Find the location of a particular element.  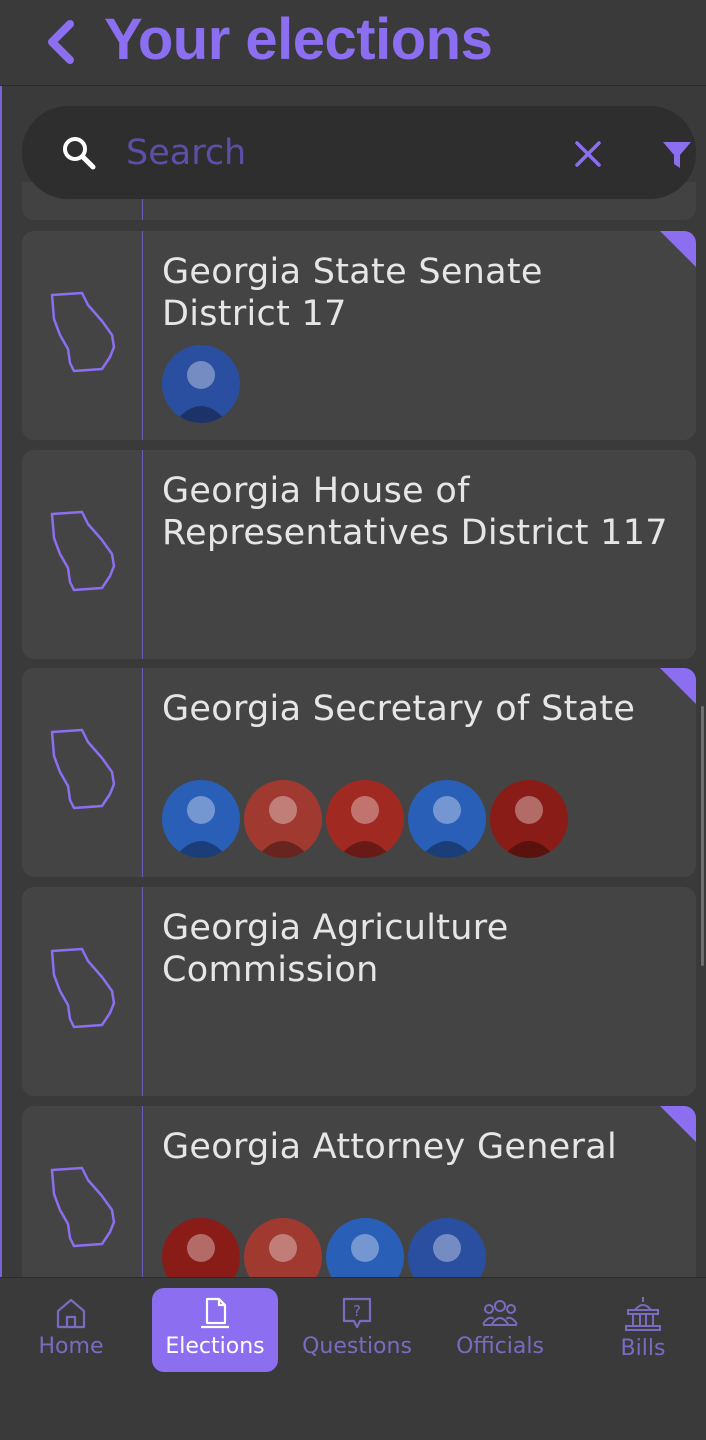

capitol-icon is located at coordinates (643, 1314).